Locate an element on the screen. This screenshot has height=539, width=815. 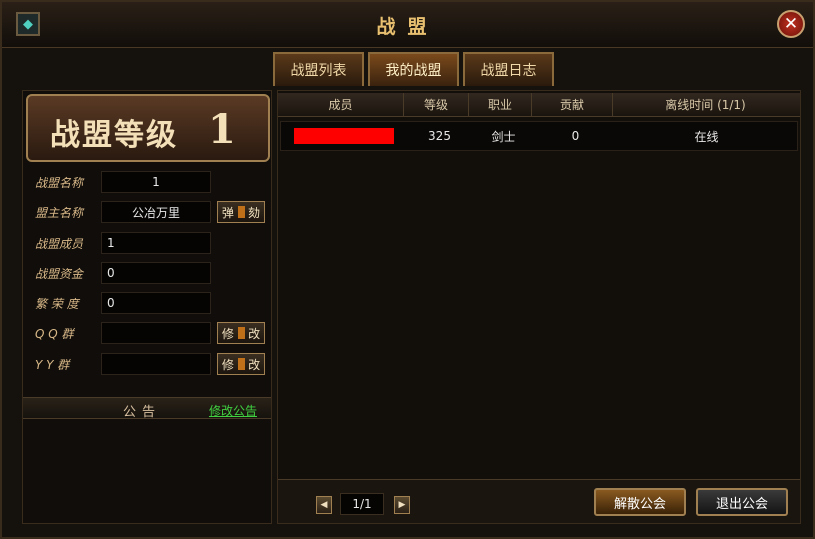
leave-guild-button: 退出公会 is located at coordinates (742, 502).